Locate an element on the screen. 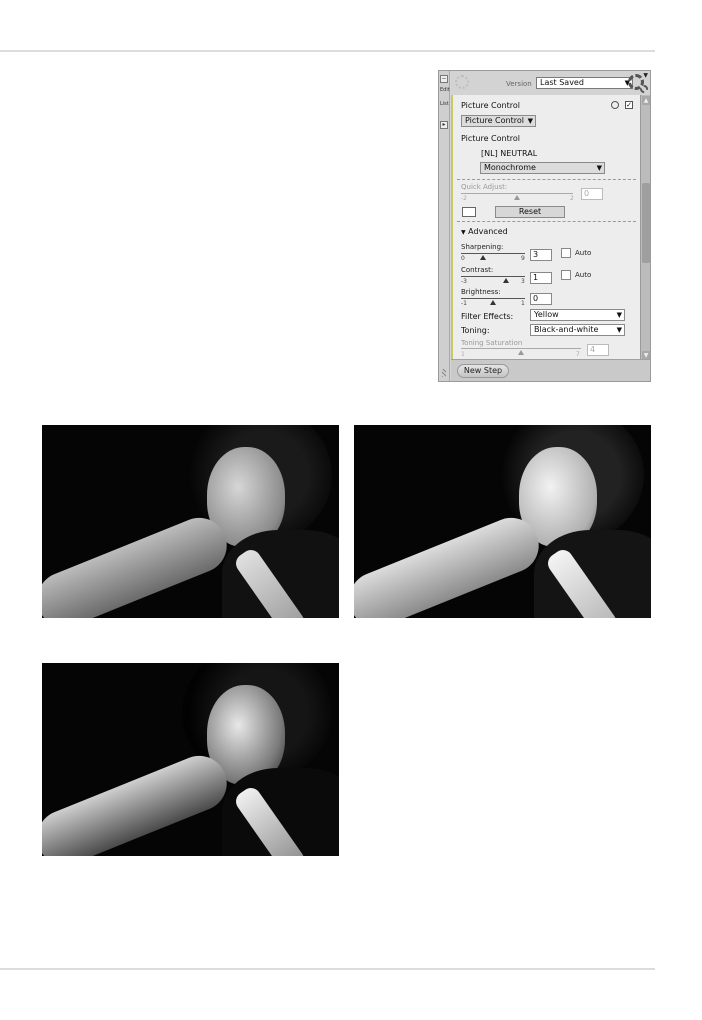 The image size is (702, 1020). panel-sidebar: − Edit List ▸ is located at coordinates (444, 226).